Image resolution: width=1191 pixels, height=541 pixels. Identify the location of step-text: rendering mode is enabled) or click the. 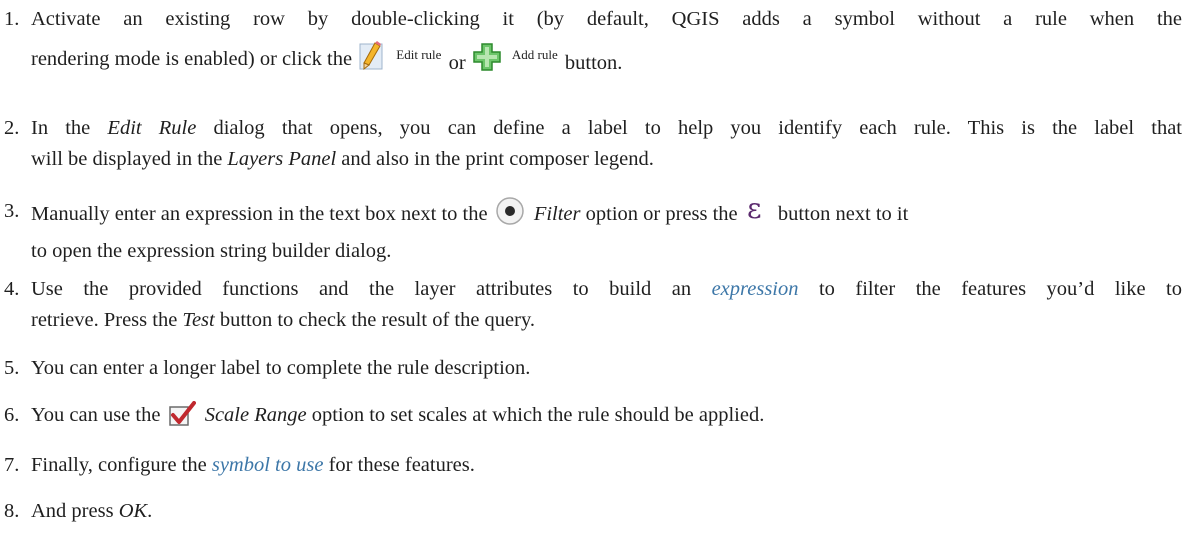
(192, 59).